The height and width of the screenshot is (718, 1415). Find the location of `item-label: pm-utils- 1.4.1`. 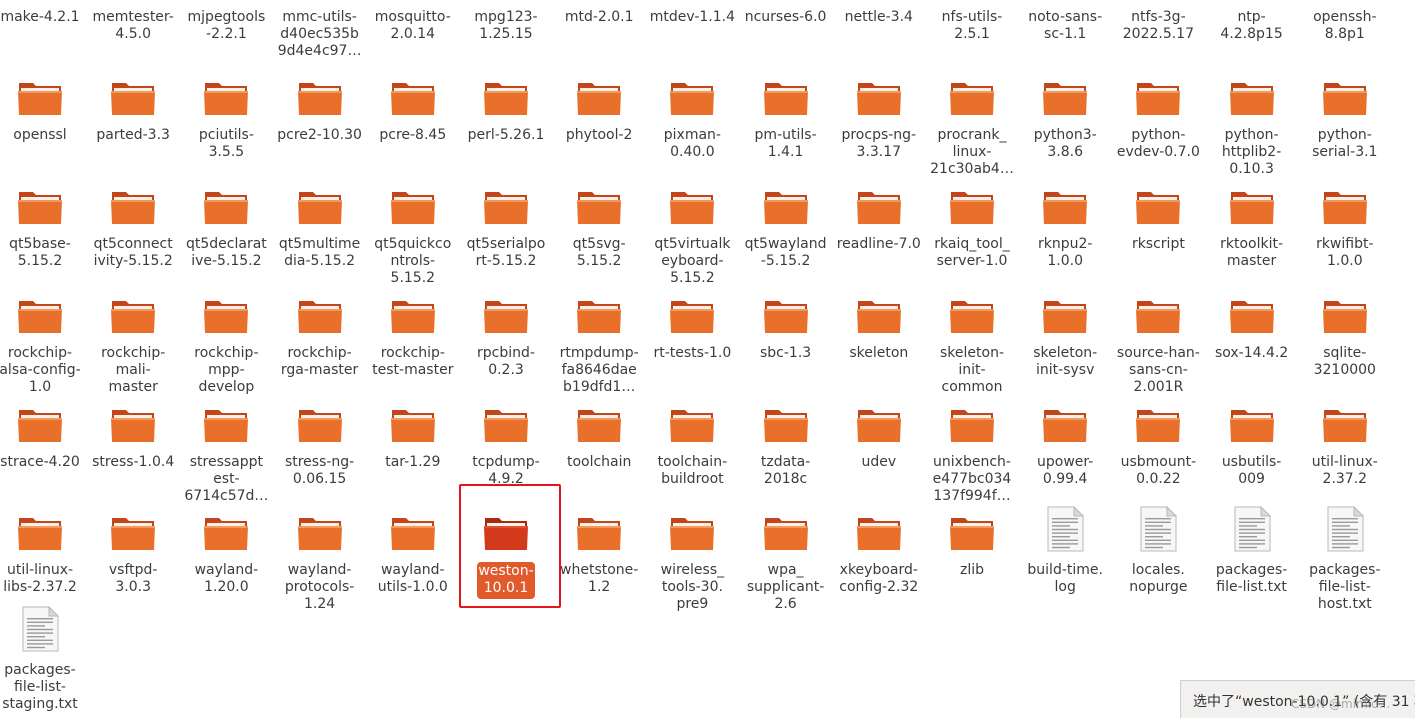

item-label: pm-utils- 1.4.1 is located at coordinates (785, 143).